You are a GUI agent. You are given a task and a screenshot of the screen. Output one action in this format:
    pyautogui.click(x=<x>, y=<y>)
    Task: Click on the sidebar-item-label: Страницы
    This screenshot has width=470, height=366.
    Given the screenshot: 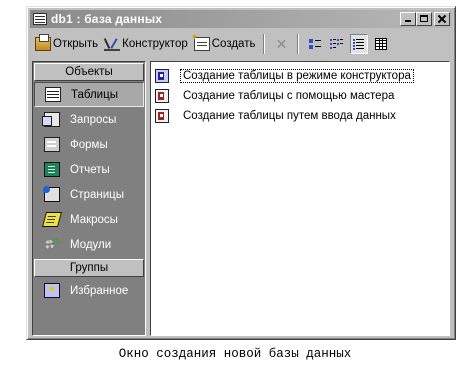 What is the action you would take?
    pyautogui.click(x=97, y=194)
    